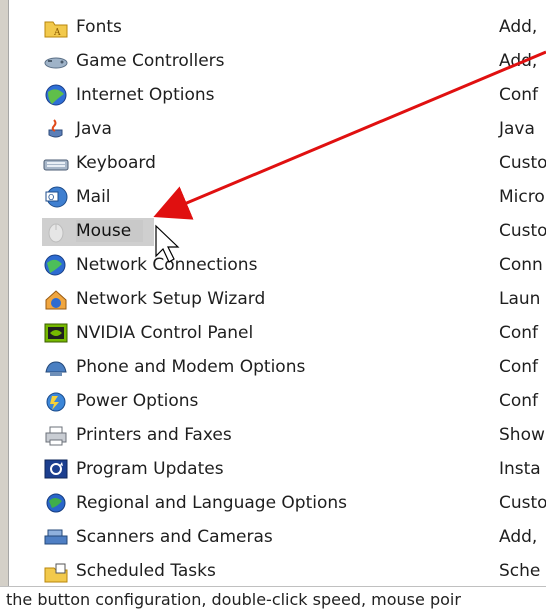 The height and width of the screenshot is (611, 546). Describe the element at coordinates (56, 537) in the screenshot. I see `scanner-icon` at that location.